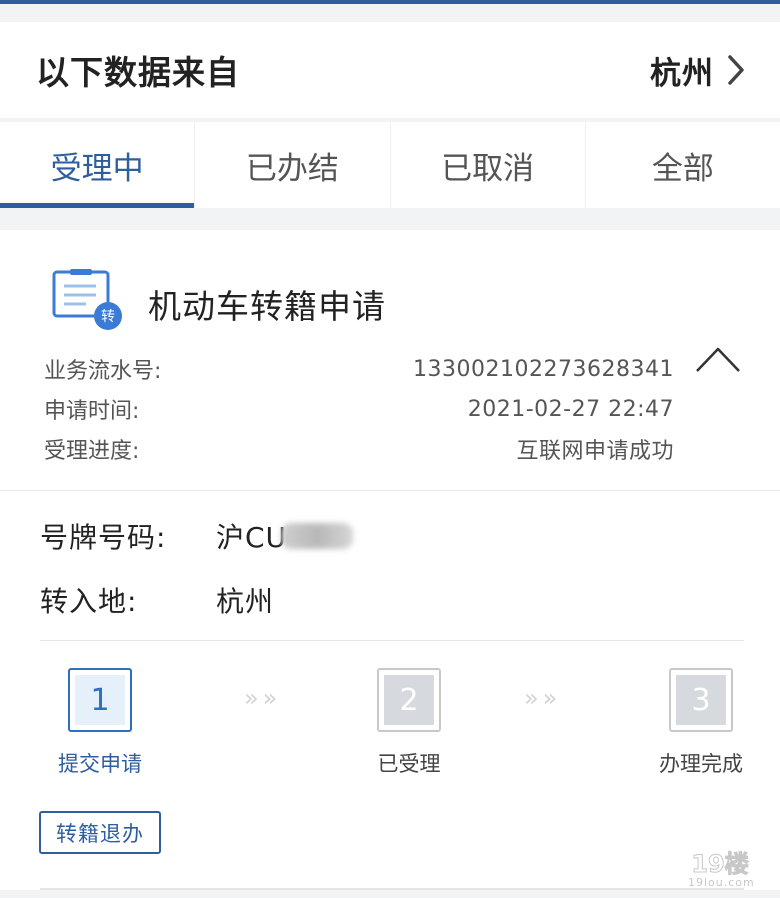 The width and height of the screenshot is (780, 898). Describe the element at coordinates (683, 165) in the screenshot. I see `tab-all: 全部` at that location.